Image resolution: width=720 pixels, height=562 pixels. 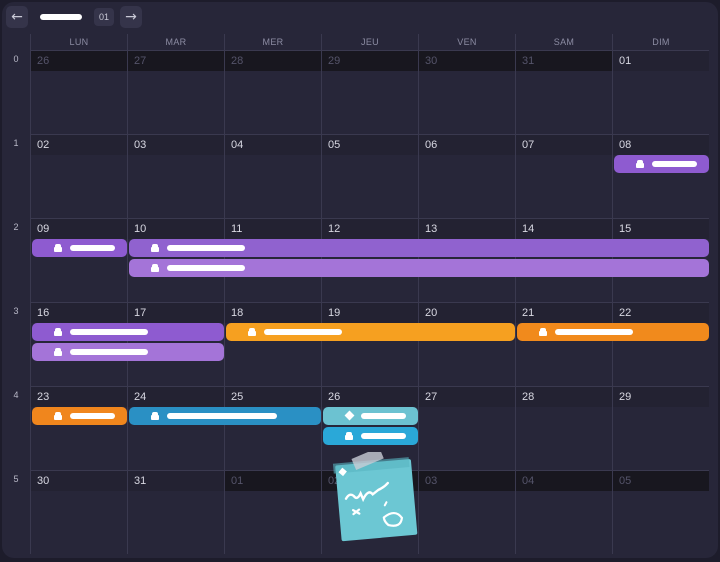 What do you see at coordinates (528, 145) in the screenshot?
I see `date-label: 07` at bounding box center [528, 145].